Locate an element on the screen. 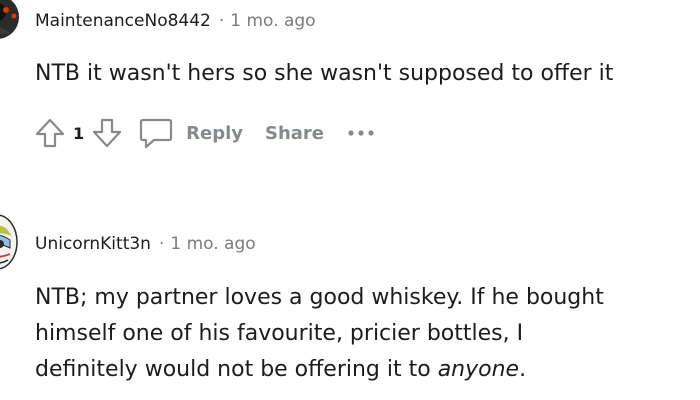  comment-header: UnicornKitt3n · 1 mo. ago is located at coordinates (145, 244).